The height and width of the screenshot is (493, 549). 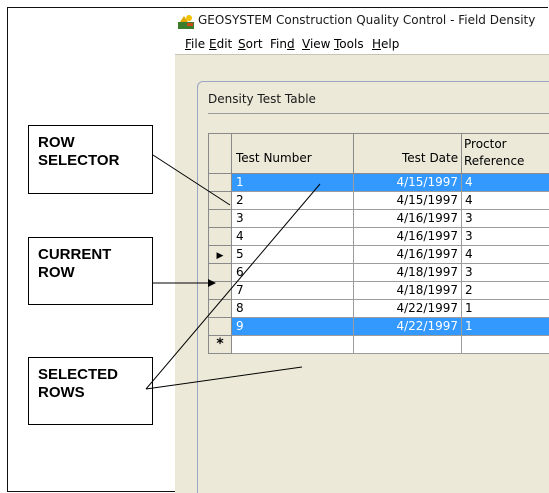 I want to click on row-selector-new: *, so click(x=220, y=345).